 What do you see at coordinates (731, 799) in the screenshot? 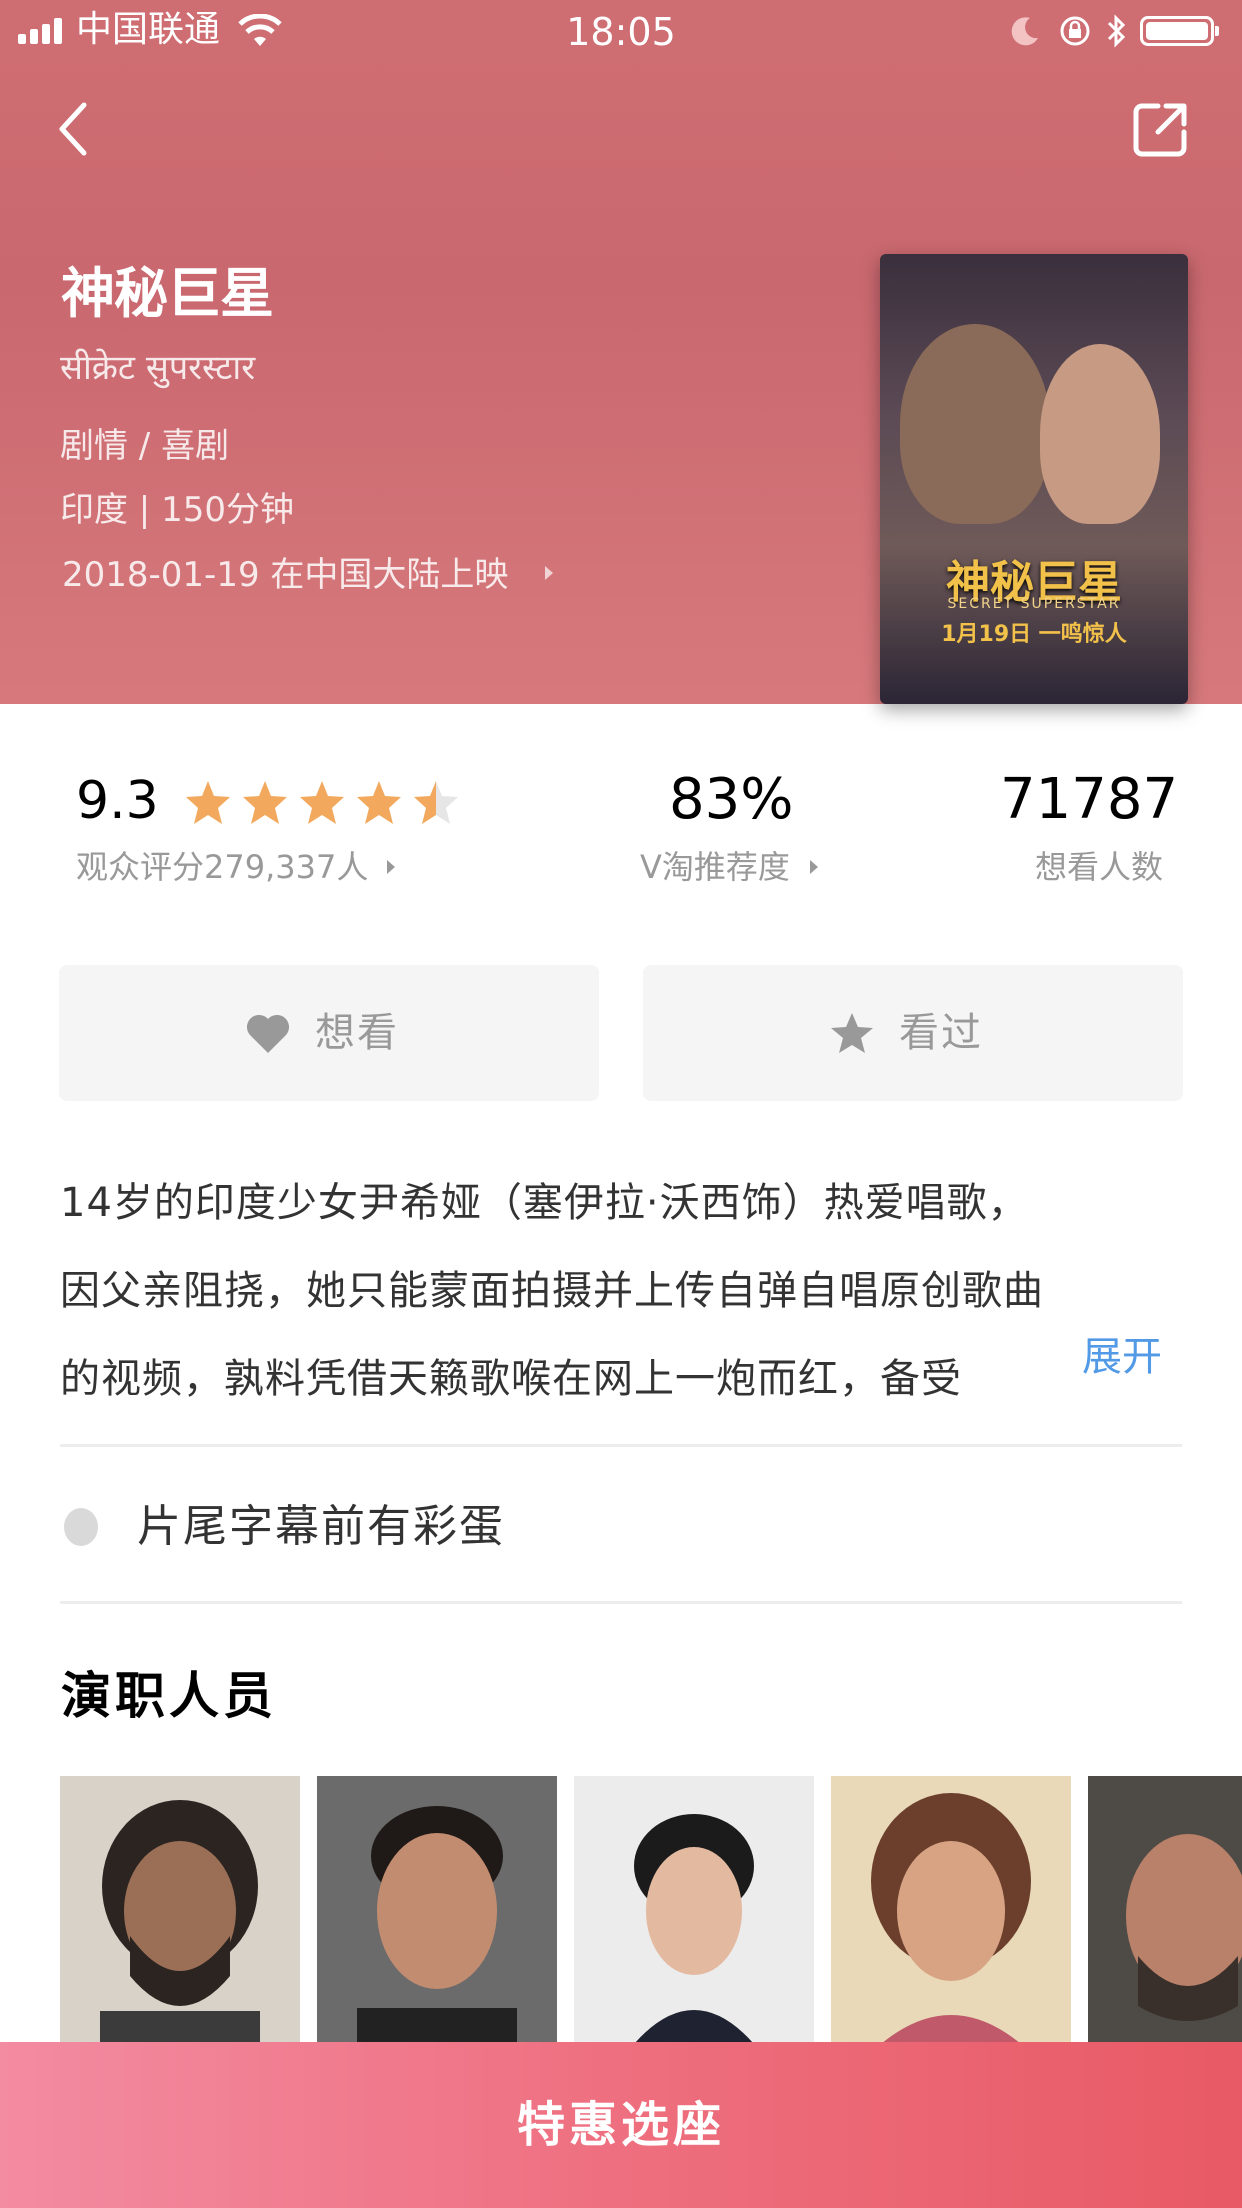
I see `recommend-value: 83%` at bounding box center [731, 799].